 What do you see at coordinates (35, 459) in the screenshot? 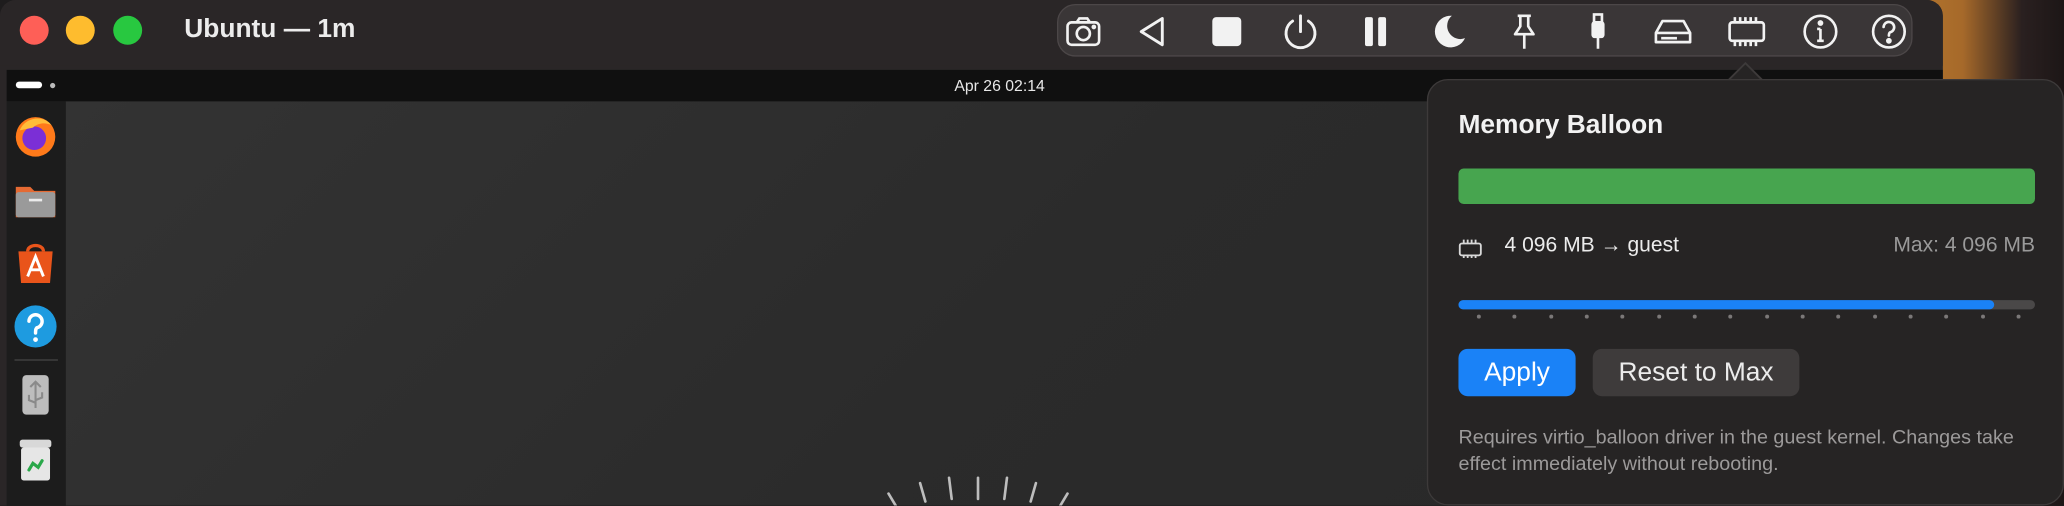
I see `trash-icon` at bounding box center [35, 459].